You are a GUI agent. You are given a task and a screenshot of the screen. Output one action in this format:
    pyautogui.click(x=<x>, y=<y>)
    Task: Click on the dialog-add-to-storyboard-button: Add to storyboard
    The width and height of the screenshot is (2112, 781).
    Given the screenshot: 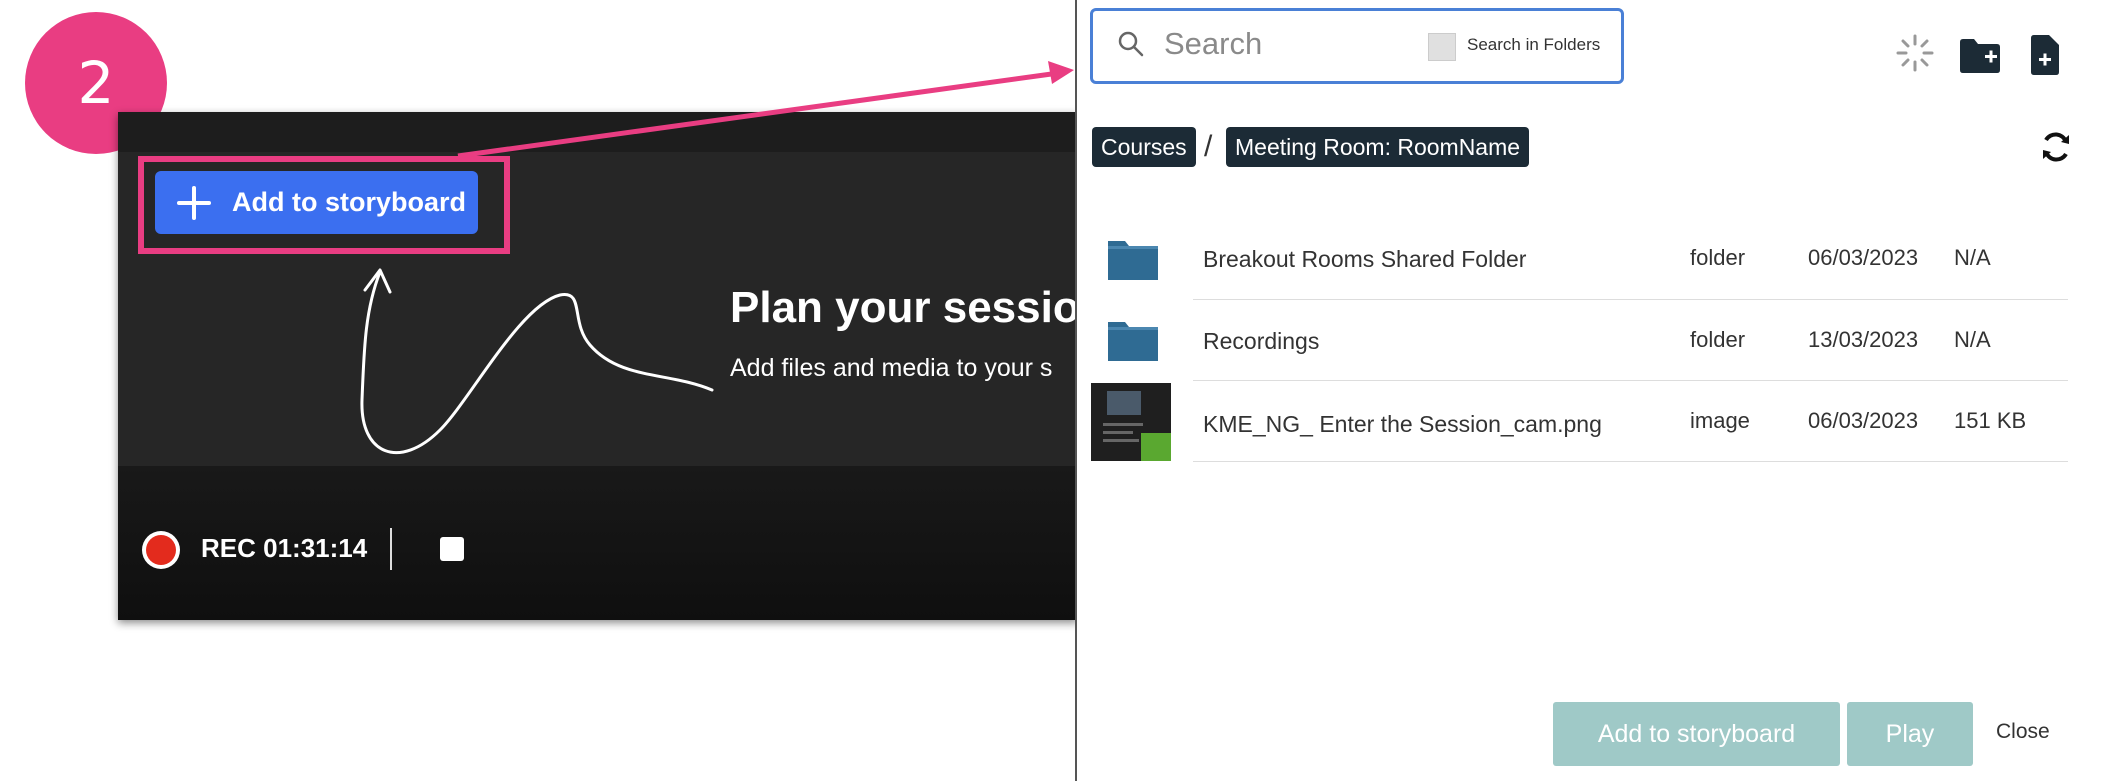 What is the action you would take?
    pyautogui.click(x=1696, y=734)
    